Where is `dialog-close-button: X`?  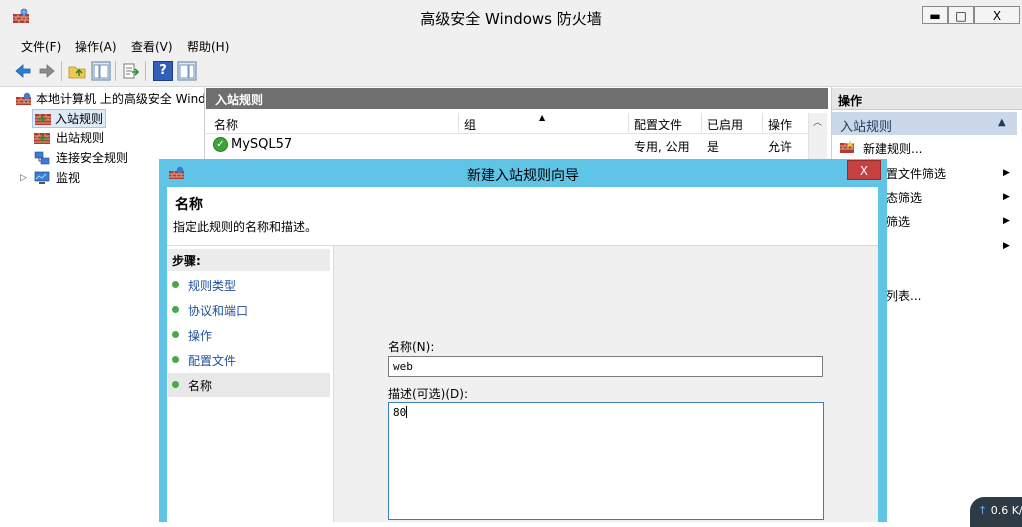 dialog-close-button: X is located at coordinates (864, 170).